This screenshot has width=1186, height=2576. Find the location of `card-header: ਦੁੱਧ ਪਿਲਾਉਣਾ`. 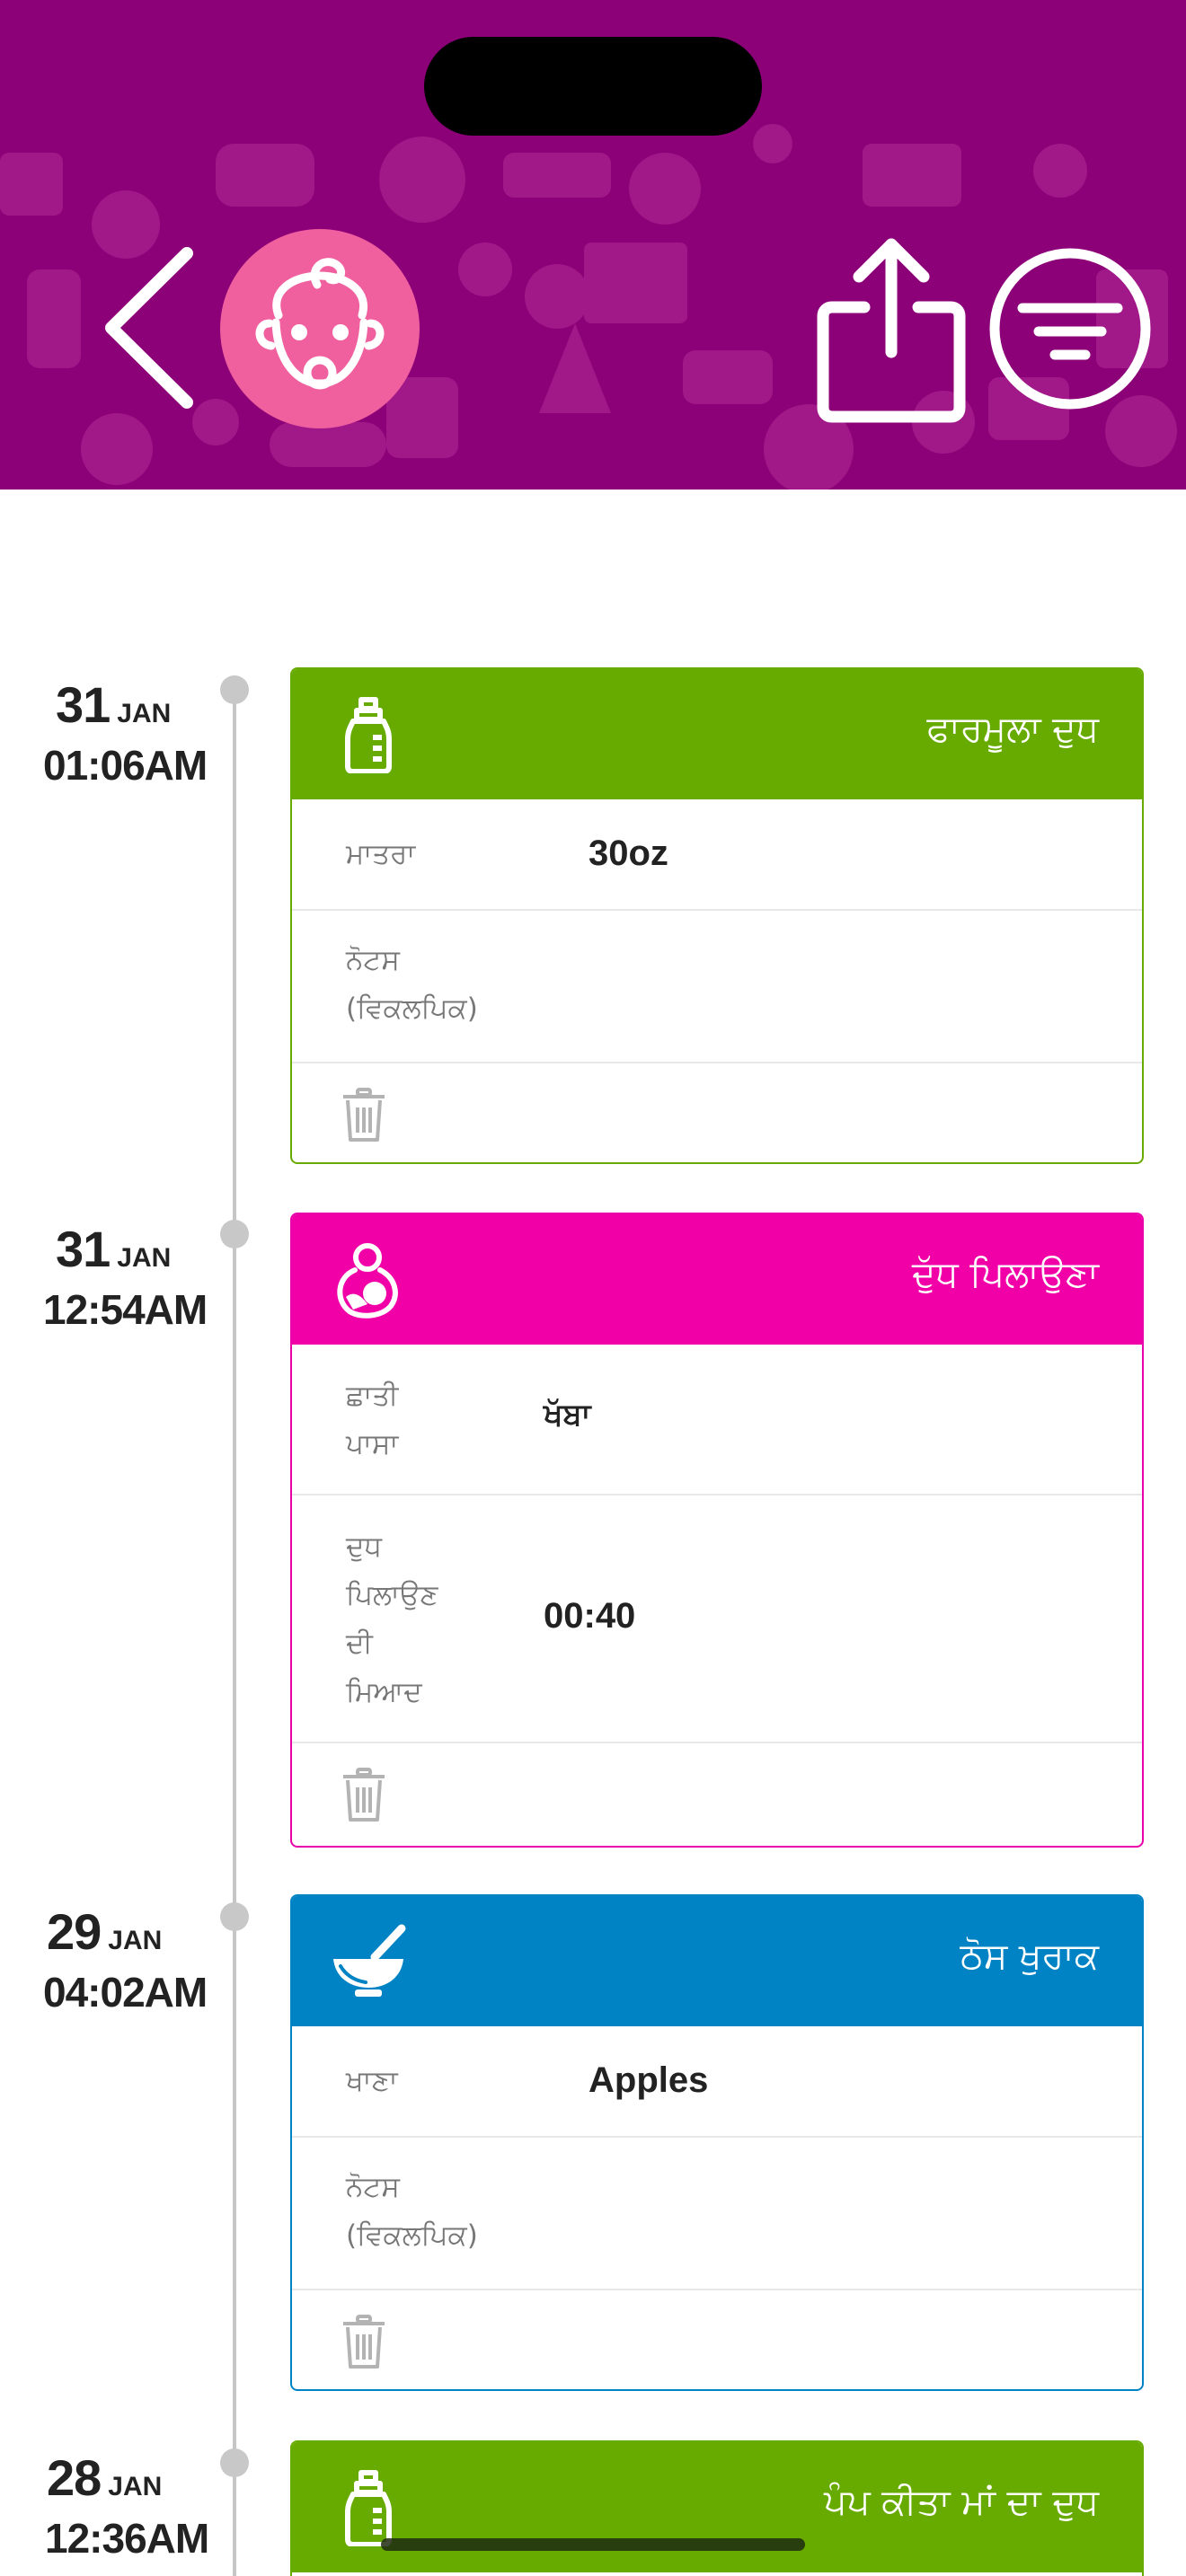

card-header: ਦੁੱਧ ਪਿਲਾਉਣਾ is located at coordinates (717, 1279).